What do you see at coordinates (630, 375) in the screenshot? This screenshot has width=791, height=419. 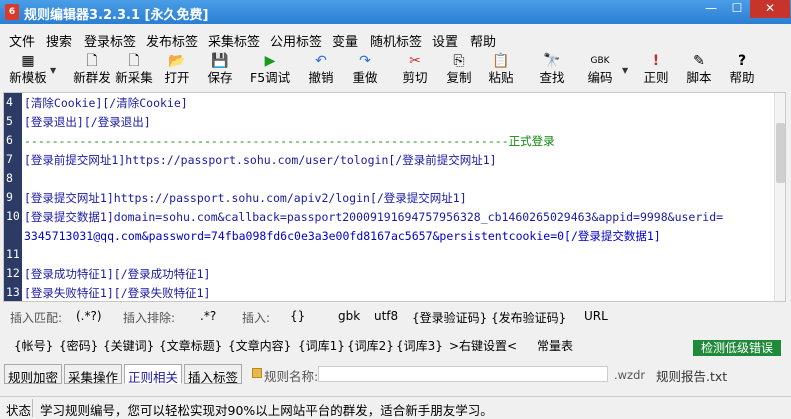 I see `rule-extension: .wzdr` at bounding box center [630, 375].